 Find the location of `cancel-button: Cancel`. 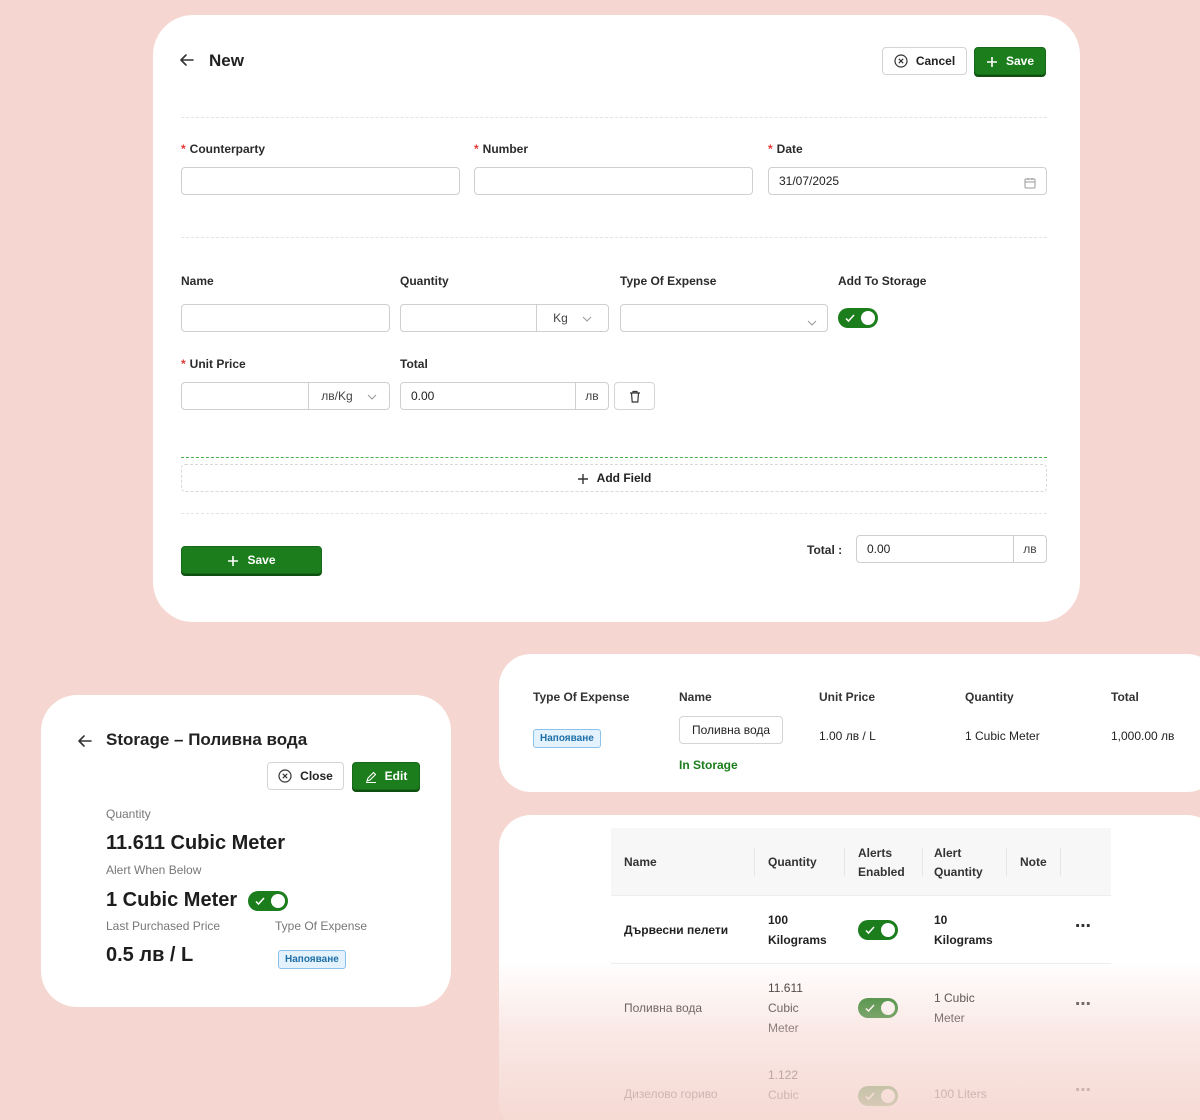

cancel-button: Cancel is located at coordinates (924, 61).